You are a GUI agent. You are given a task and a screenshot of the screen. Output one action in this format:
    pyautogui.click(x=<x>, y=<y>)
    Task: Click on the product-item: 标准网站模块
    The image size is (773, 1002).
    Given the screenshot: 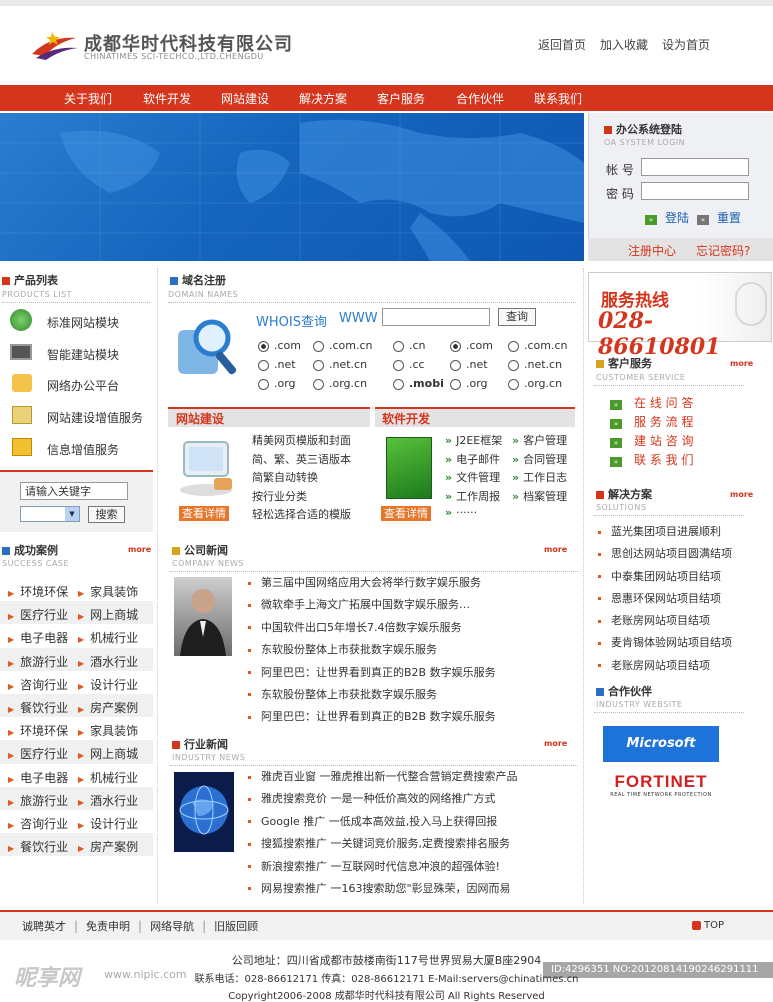 What is the action you would take?
    pyautogui.click(x=80, y=321)
    